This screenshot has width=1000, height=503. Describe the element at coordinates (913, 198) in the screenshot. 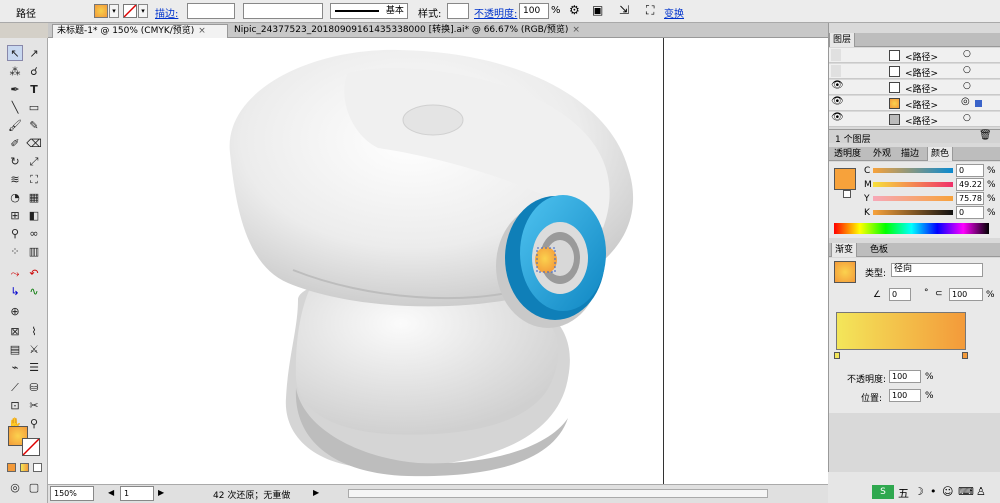

I see `channel-y-slider` at that location.